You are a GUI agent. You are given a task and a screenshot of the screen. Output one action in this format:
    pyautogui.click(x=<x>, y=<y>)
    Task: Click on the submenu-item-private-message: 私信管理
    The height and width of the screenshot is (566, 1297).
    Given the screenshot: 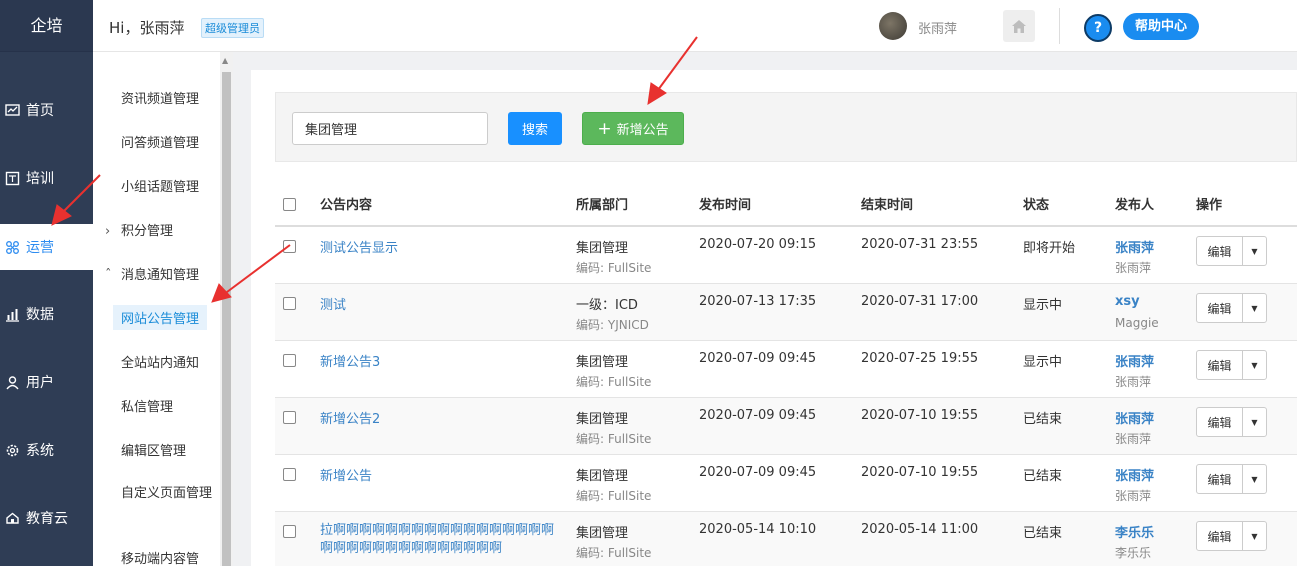 What is the action you would take?
    pyautogui.click(x=147, y=405)
    